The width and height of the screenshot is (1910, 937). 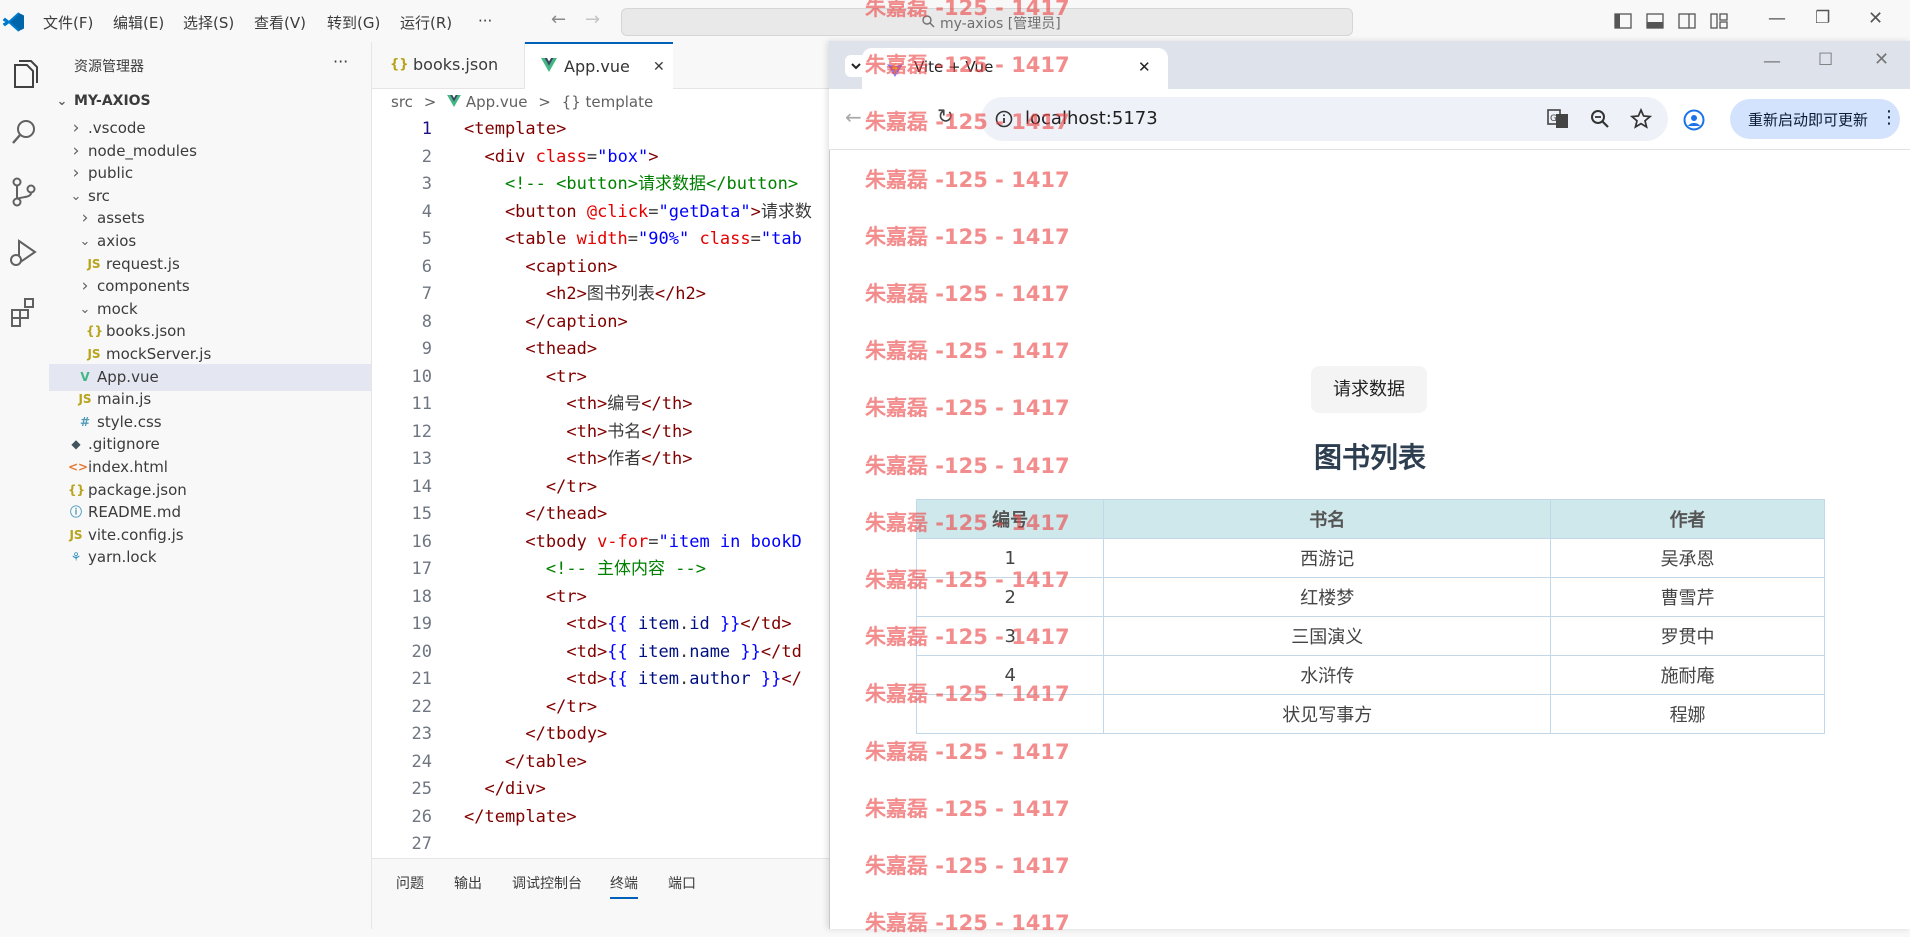 What do you see at coordinates (659, 67) in the screenshot?
I see `tab-close-icon: ✕` at bounding box center [659, 67].